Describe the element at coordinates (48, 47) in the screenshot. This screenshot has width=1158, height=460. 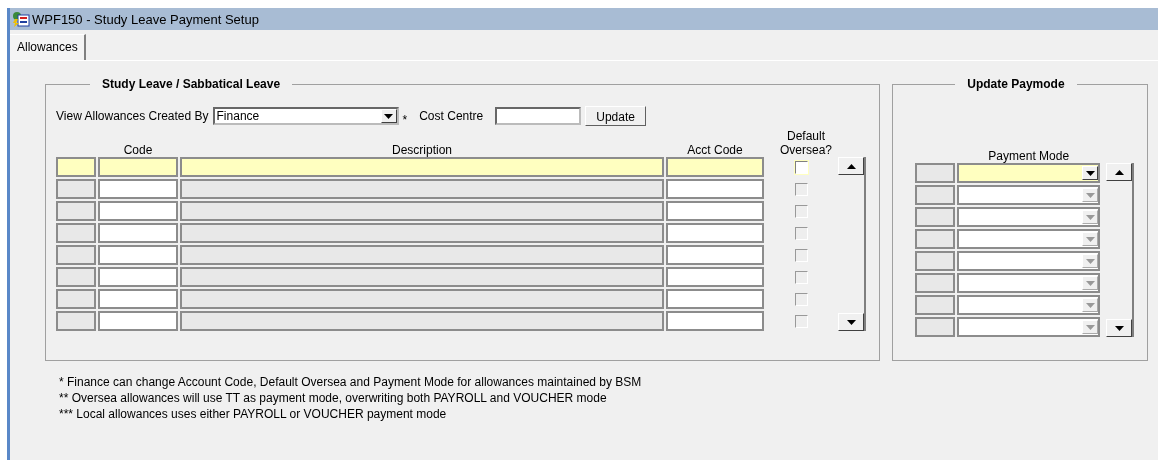
I see `tab: Allowances` at that location.